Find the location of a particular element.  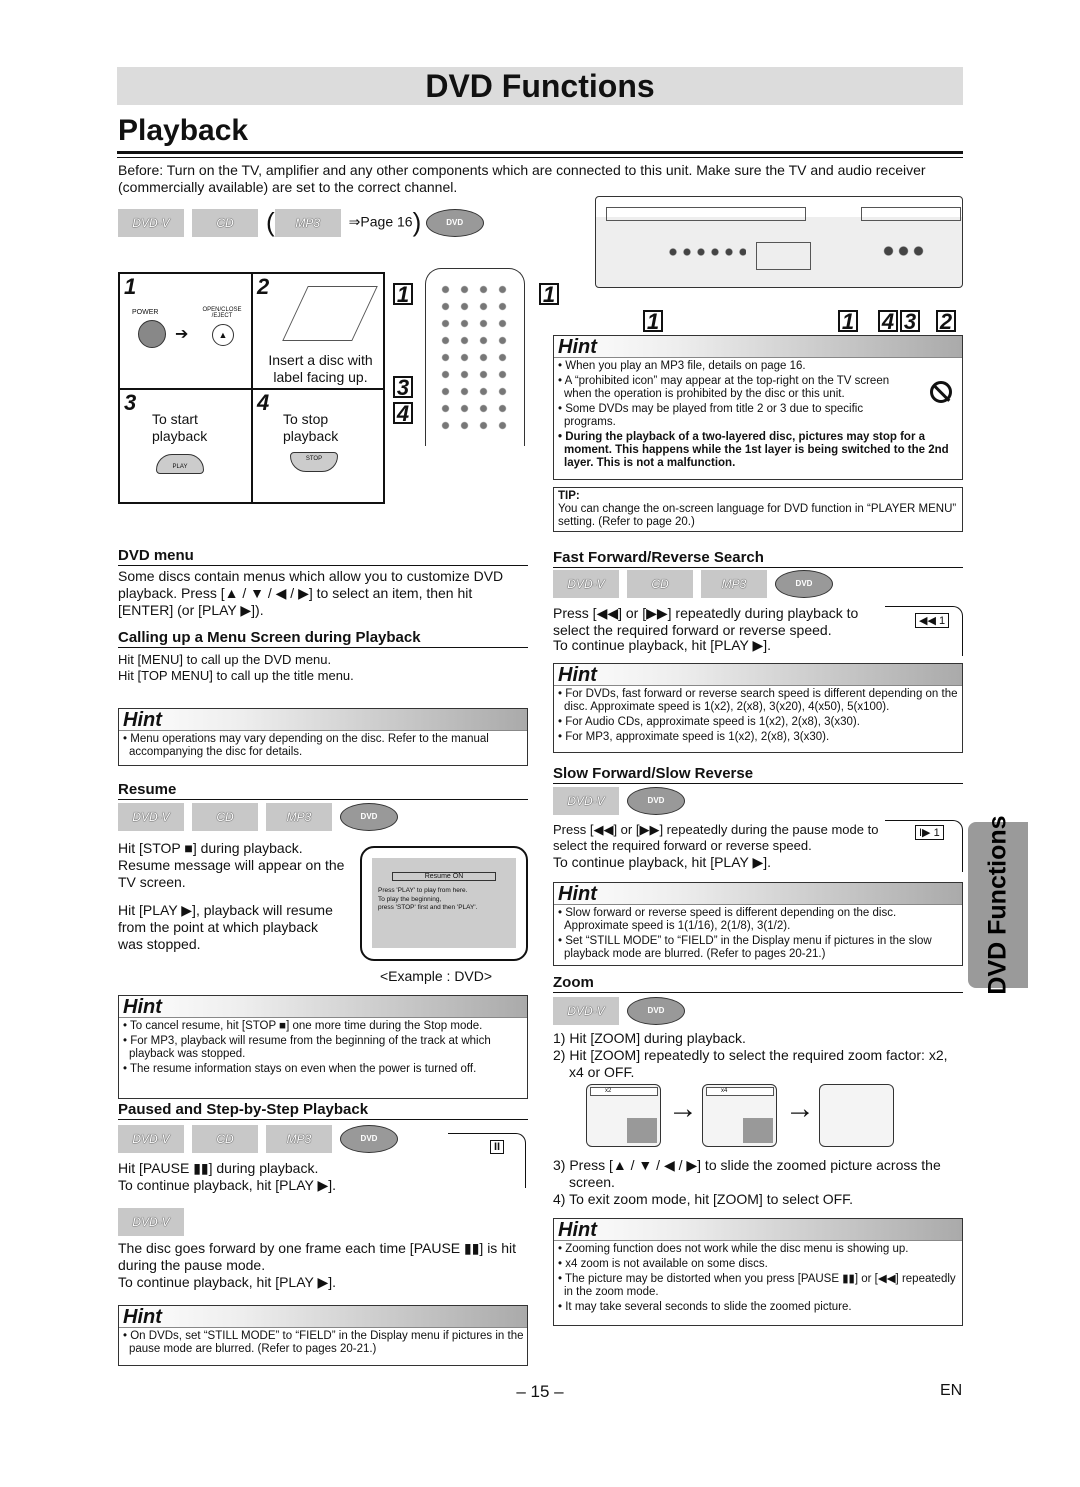

step-text: To stop playback is located at coordinates (311, 427).